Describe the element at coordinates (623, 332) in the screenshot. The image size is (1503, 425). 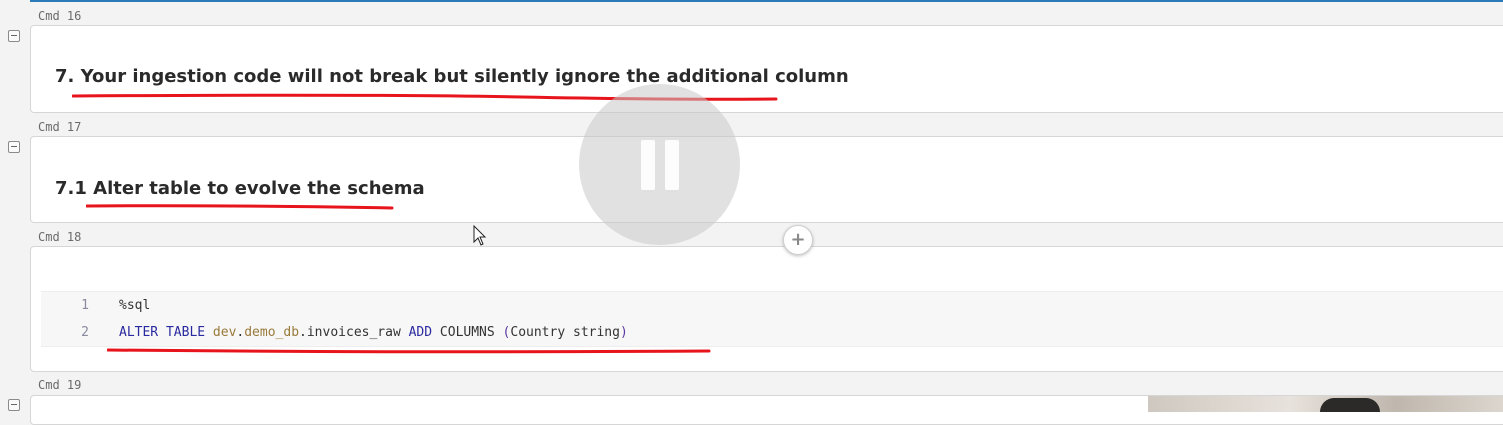
I see `paren: )` at that location.